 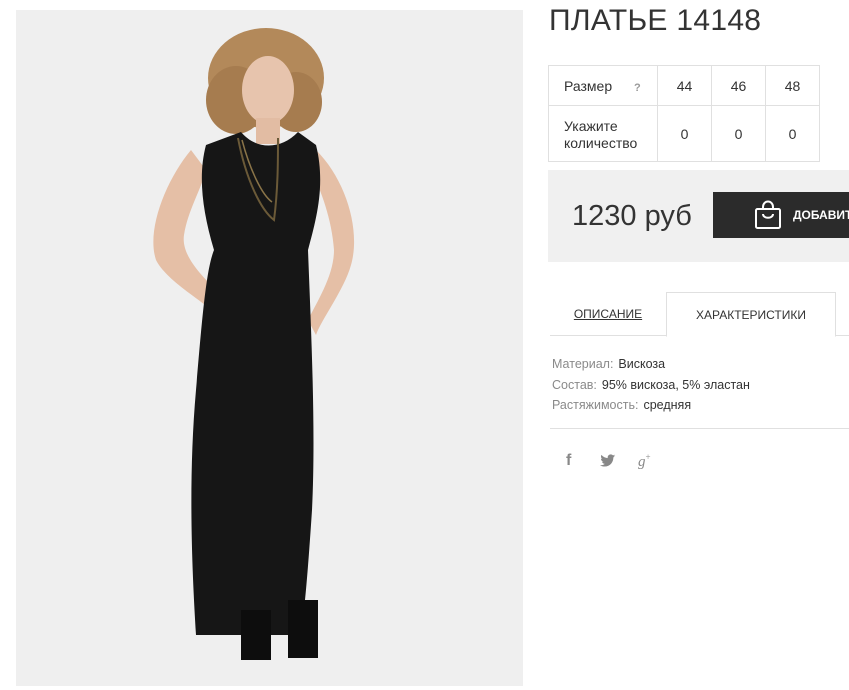 What do you see at coordinates (768, 214) in the screenshot?
I see `shopping-bag-icon` at bounding box center [768, 214].